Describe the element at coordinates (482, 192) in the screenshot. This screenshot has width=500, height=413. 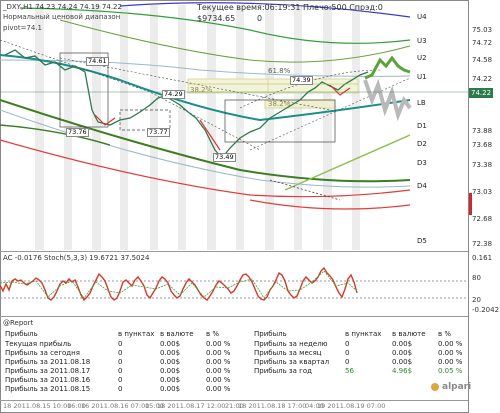
I see `price-tick: 73.03` at that location.